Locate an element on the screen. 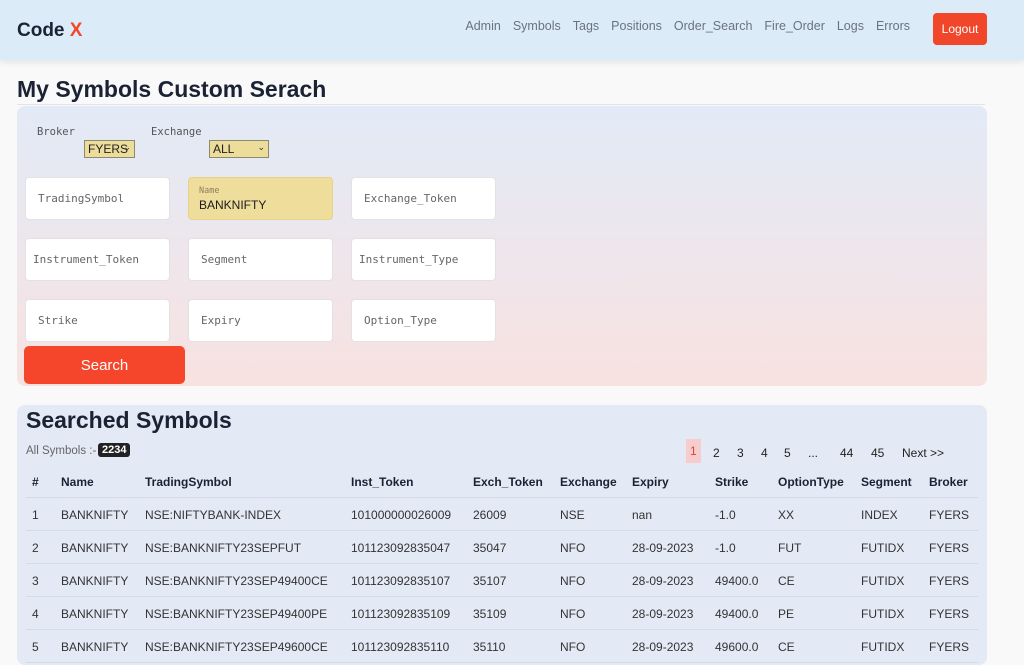 This screenshot has width=1024, height=665. logout-button: Logout is located at coordinates (960, 29).